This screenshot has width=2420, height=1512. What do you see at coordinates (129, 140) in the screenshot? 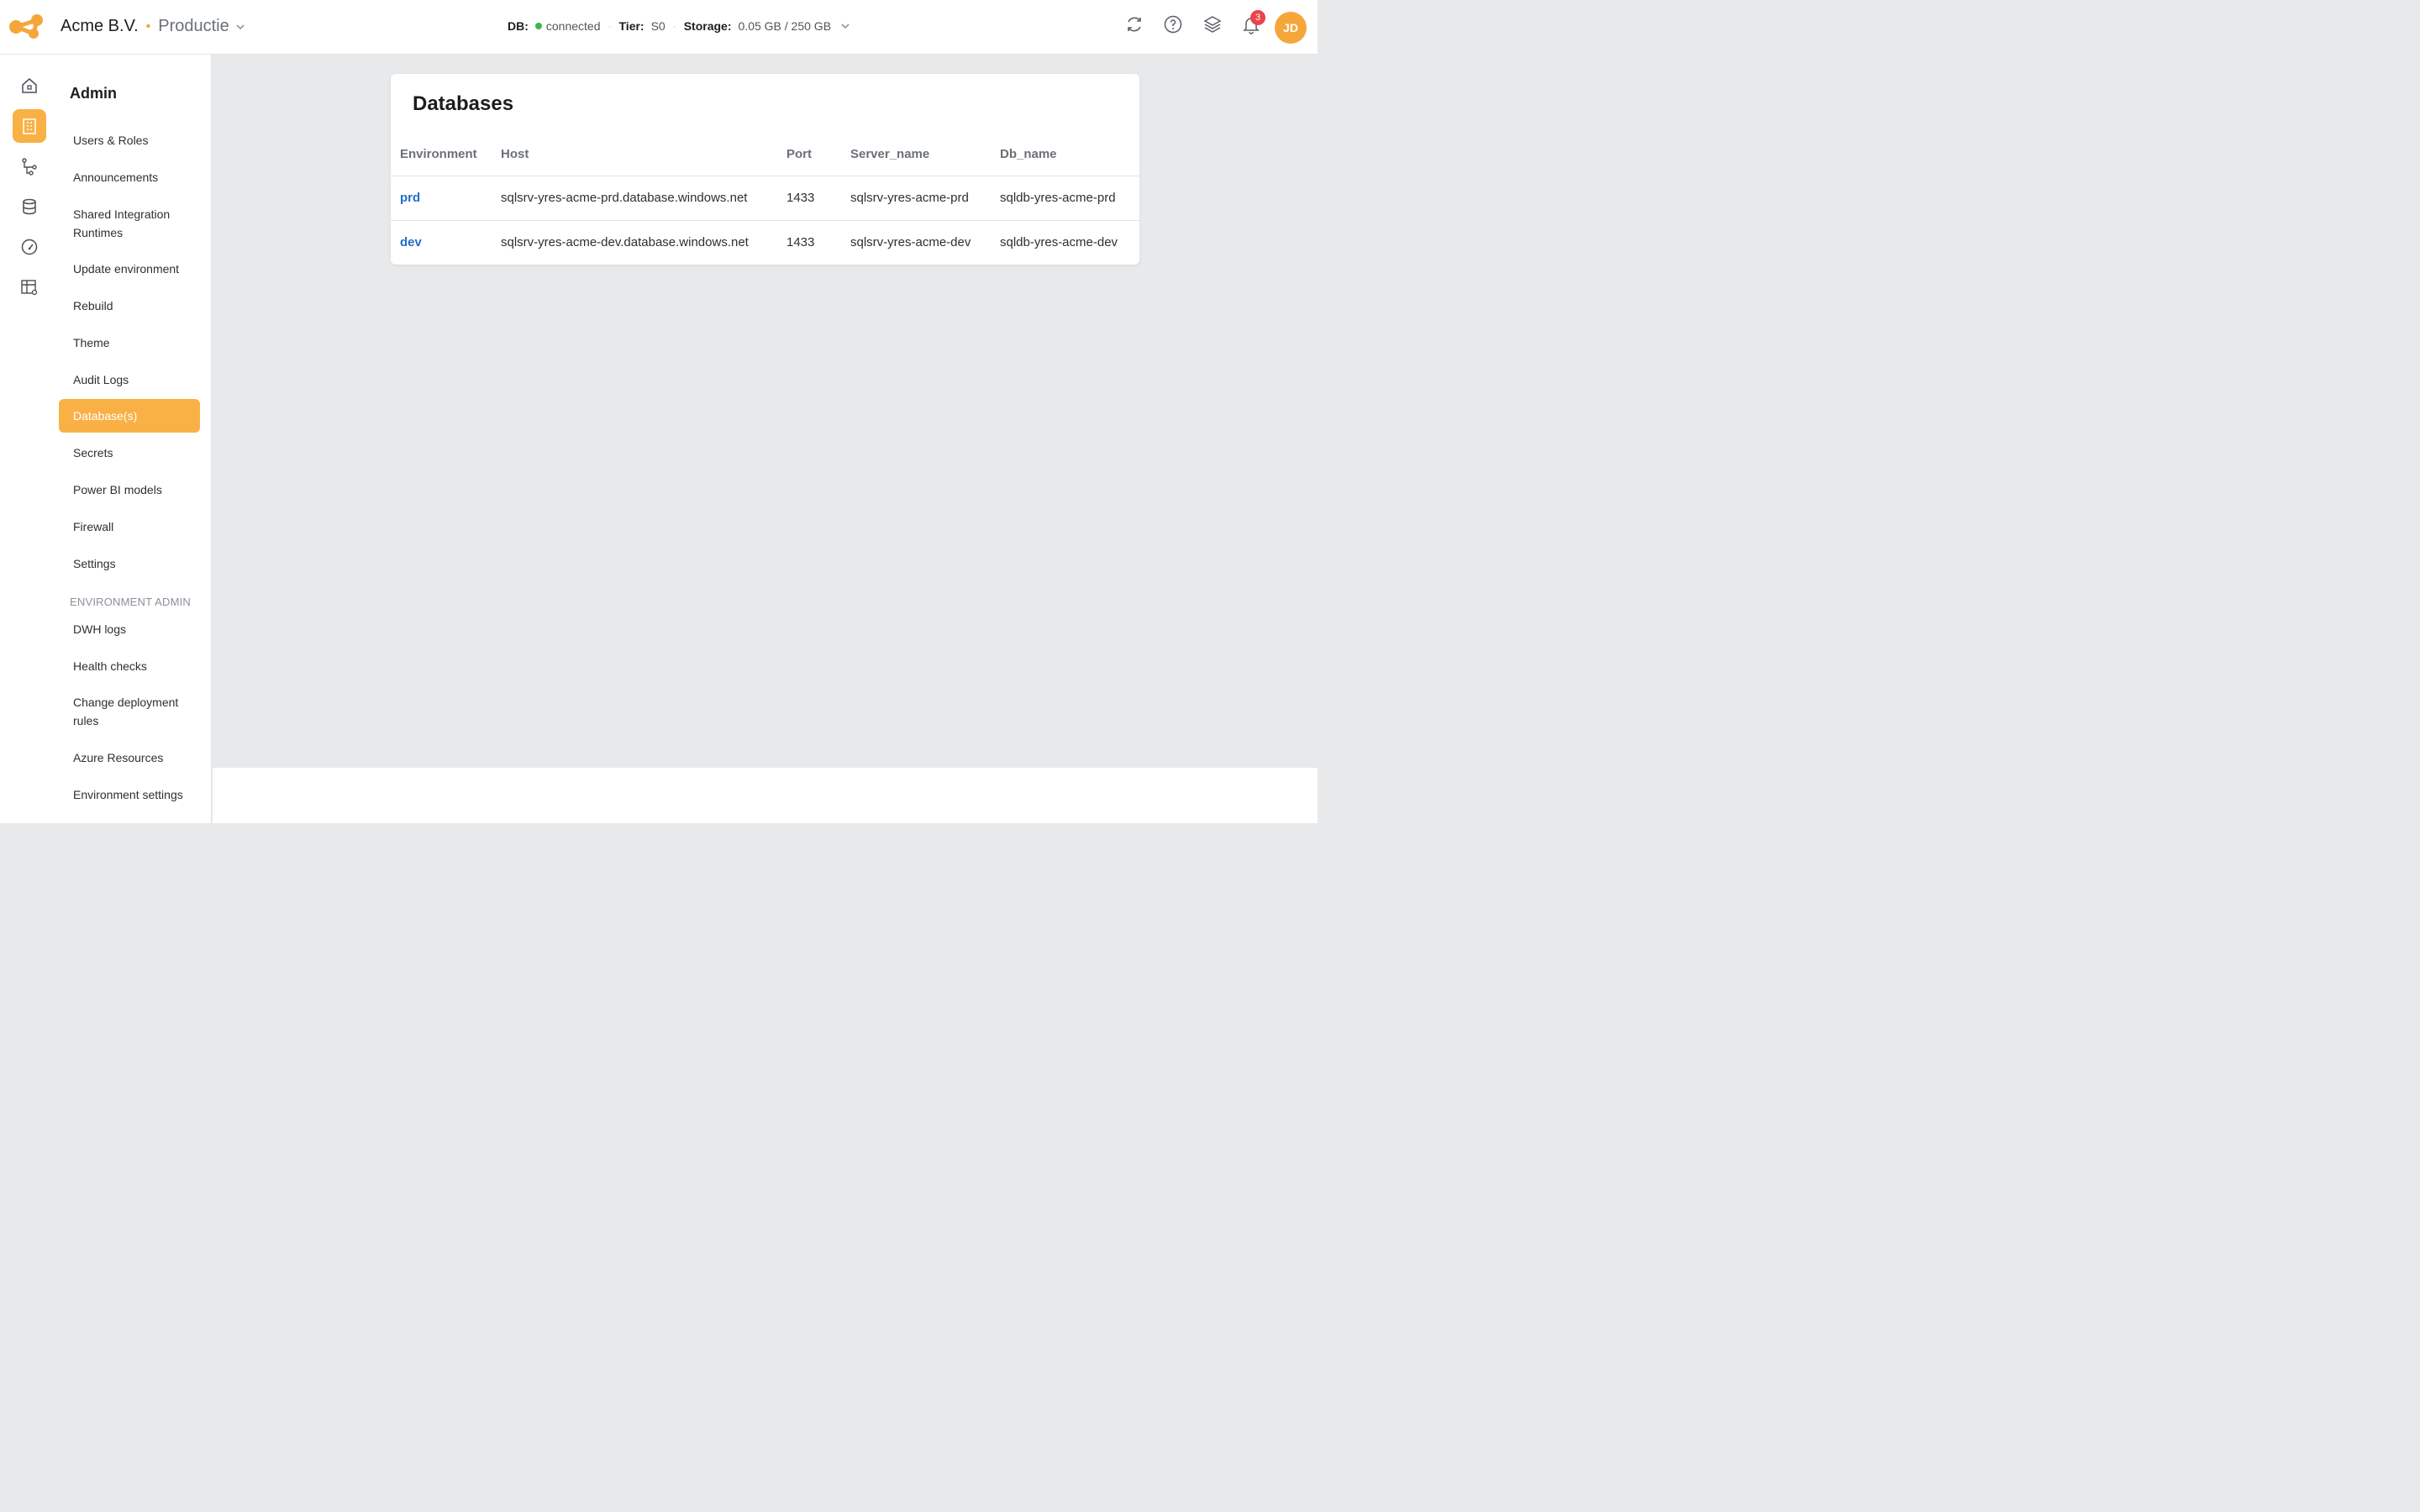
I see `sidebar-item-users-roles: Users & Roles` at bounding box center [129, 140].